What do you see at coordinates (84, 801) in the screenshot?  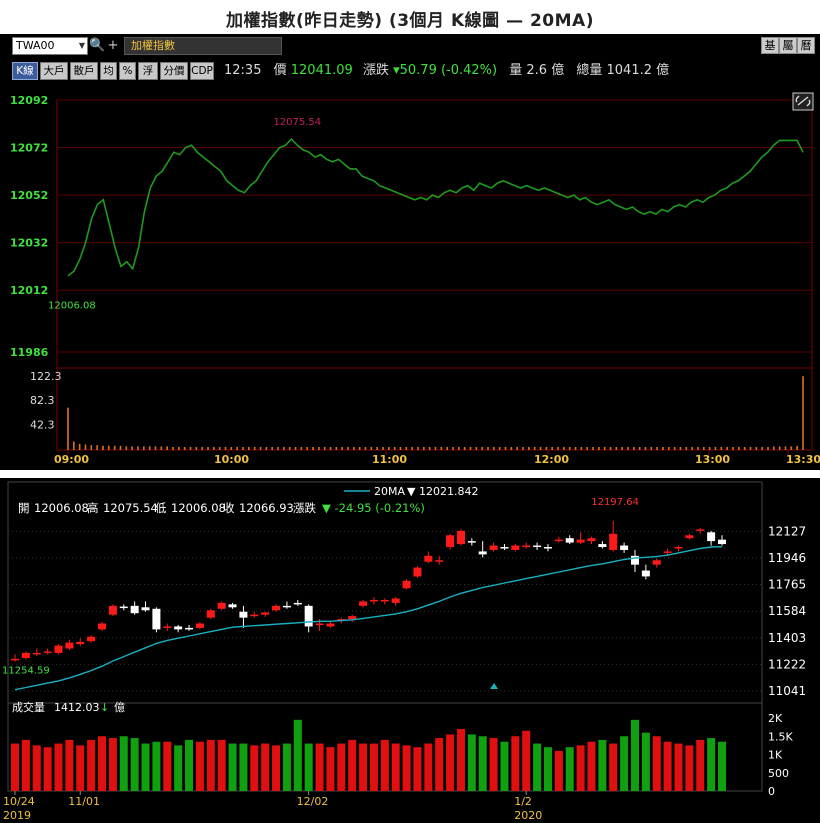 I see `x-tick-label: 11/01` at bounding box center [84, 801].